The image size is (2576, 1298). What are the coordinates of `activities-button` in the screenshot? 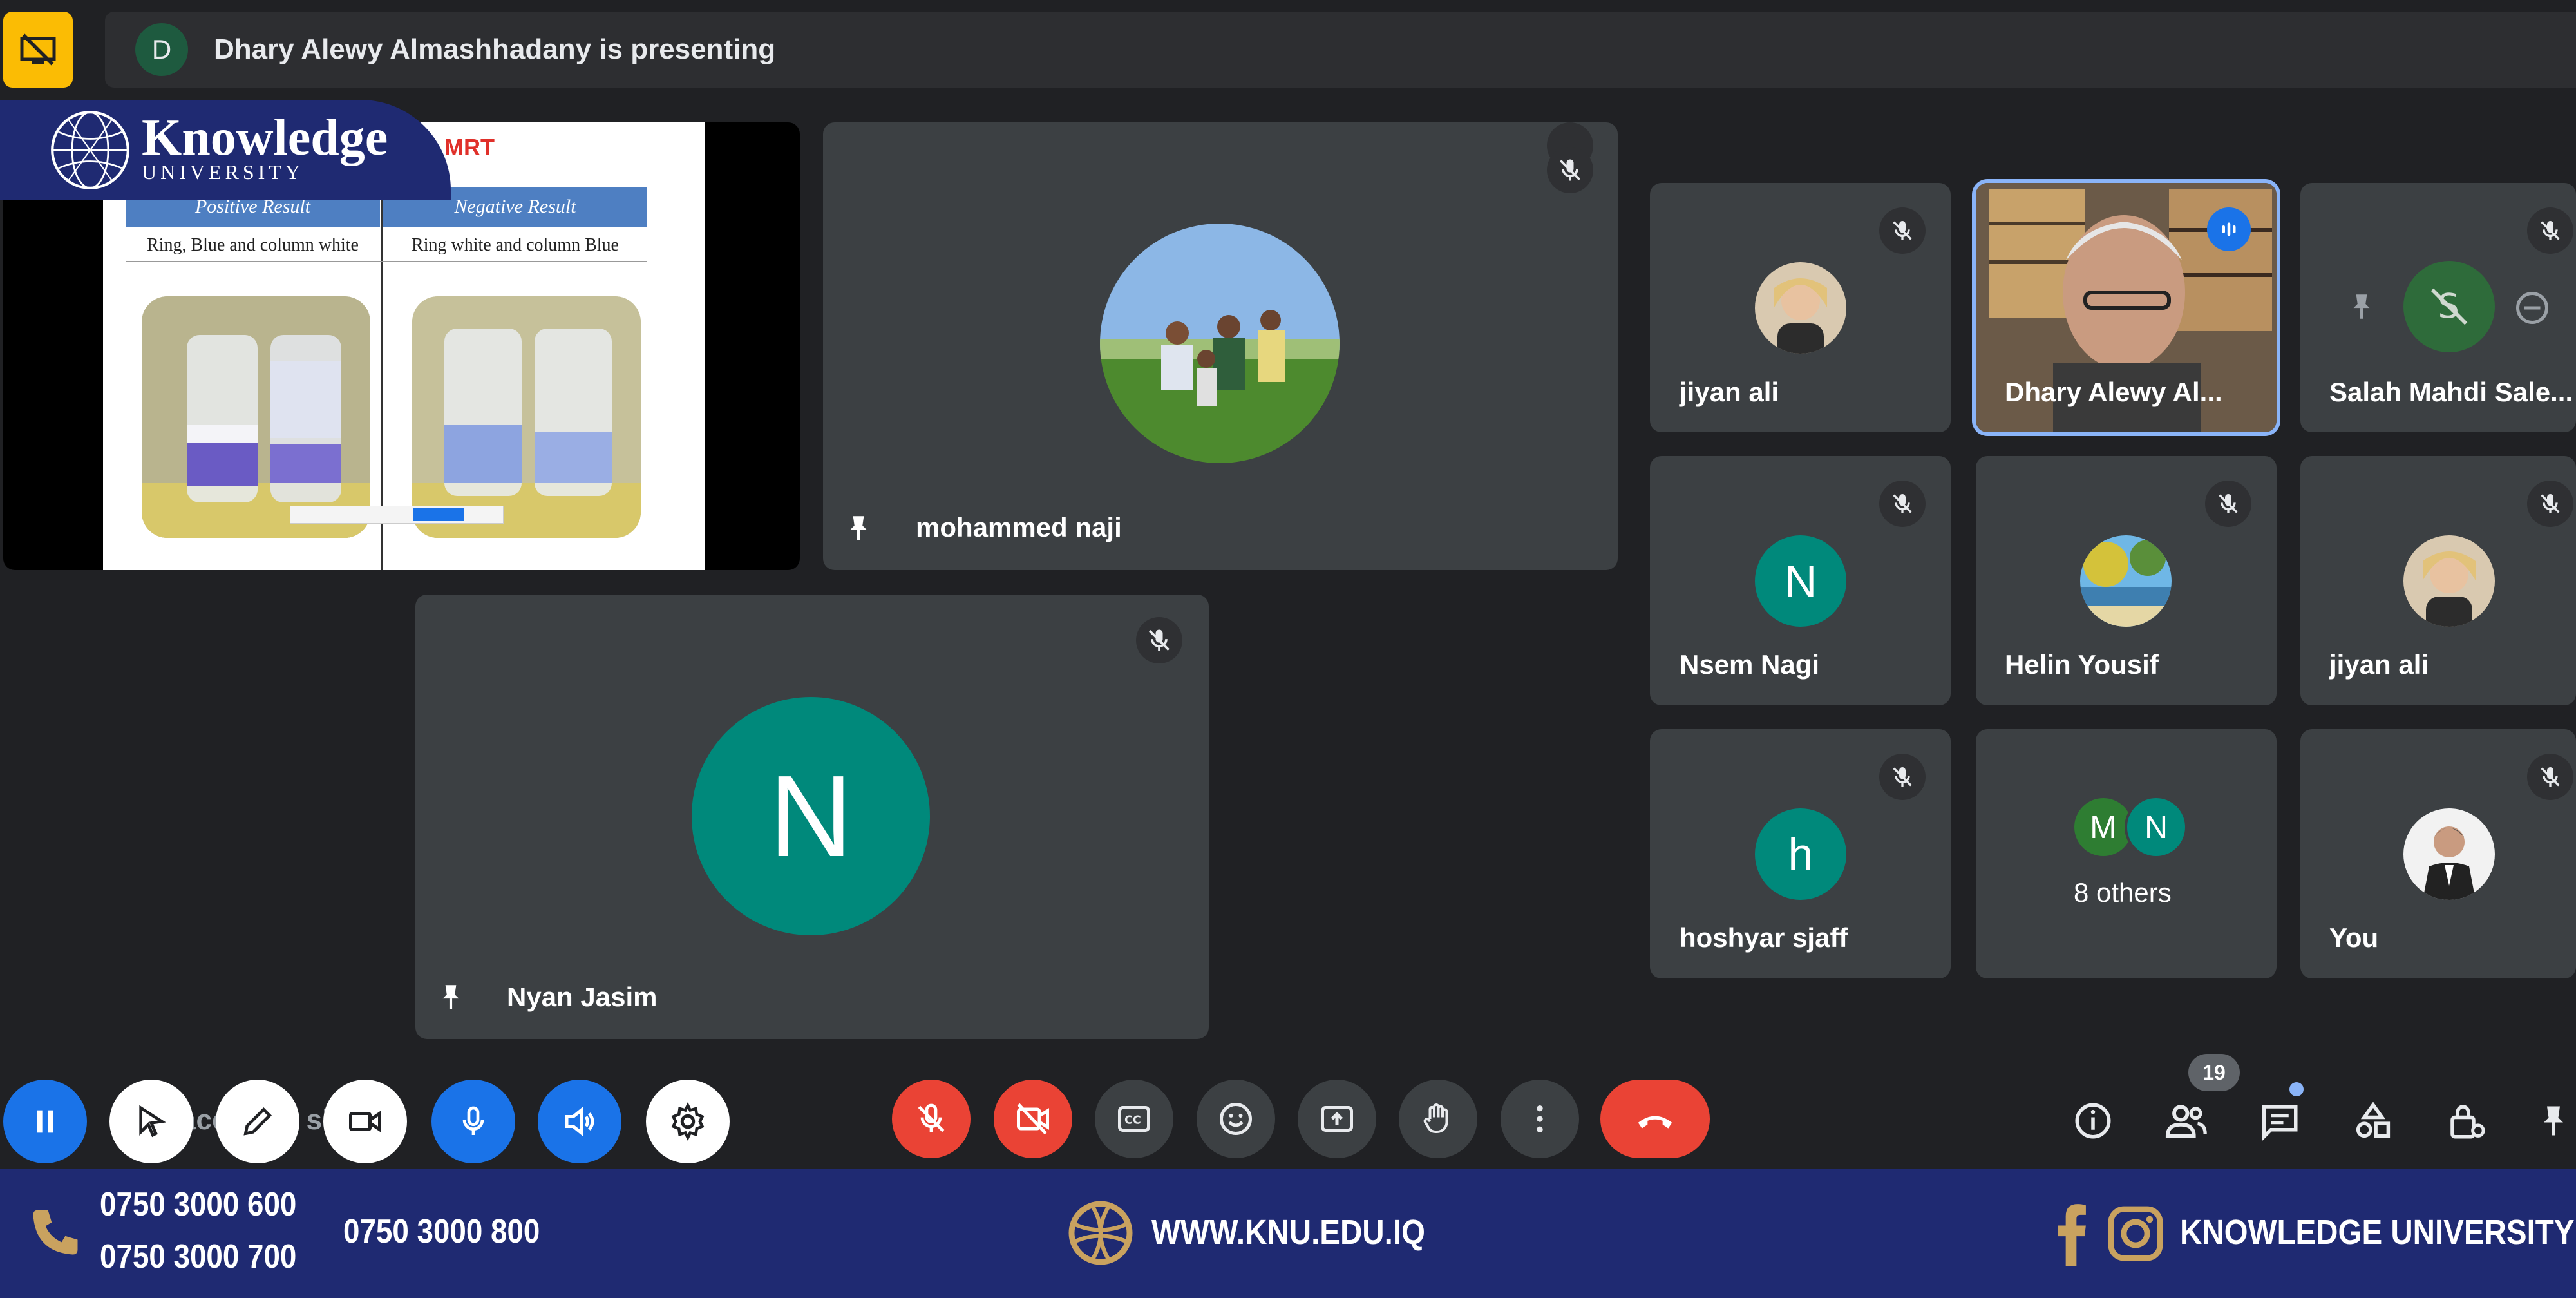 It's located at (2373, 1121).